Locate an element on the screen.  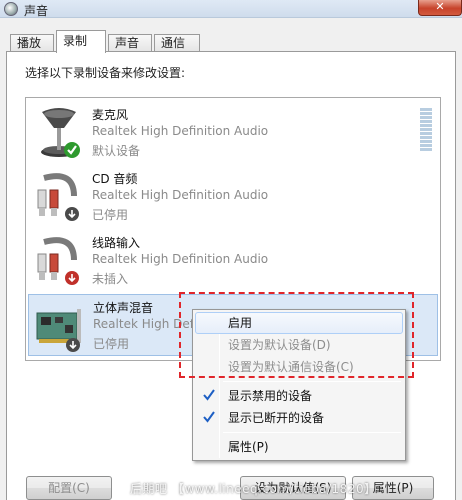
tab-communications: 通信 is located at coordinates (177, 43).